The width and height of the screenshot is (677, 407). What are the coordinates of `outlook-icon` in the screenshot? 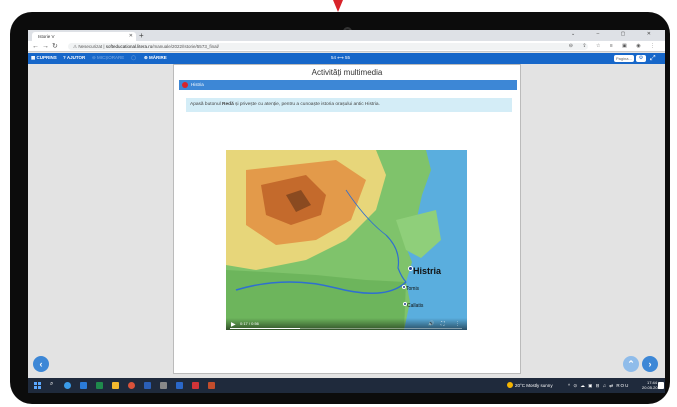 It's located at (83, 385).